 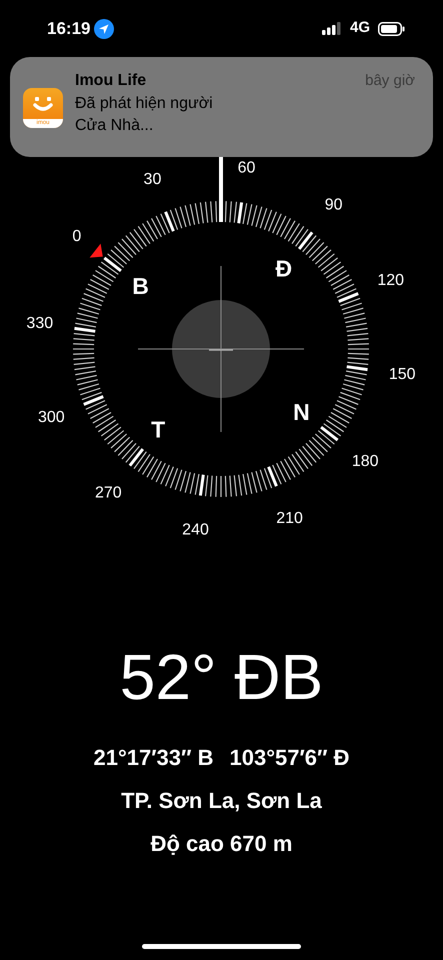 I want to click on degree-label: 330, so click(x=40, y=323).